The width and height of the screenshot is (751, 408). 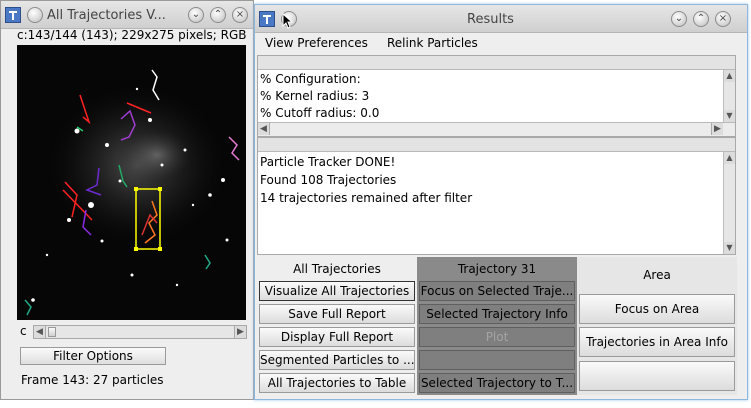 I want to click on results-window-titlebar: Results ⌄ ⌃ ×, so click(x=501, y=19).